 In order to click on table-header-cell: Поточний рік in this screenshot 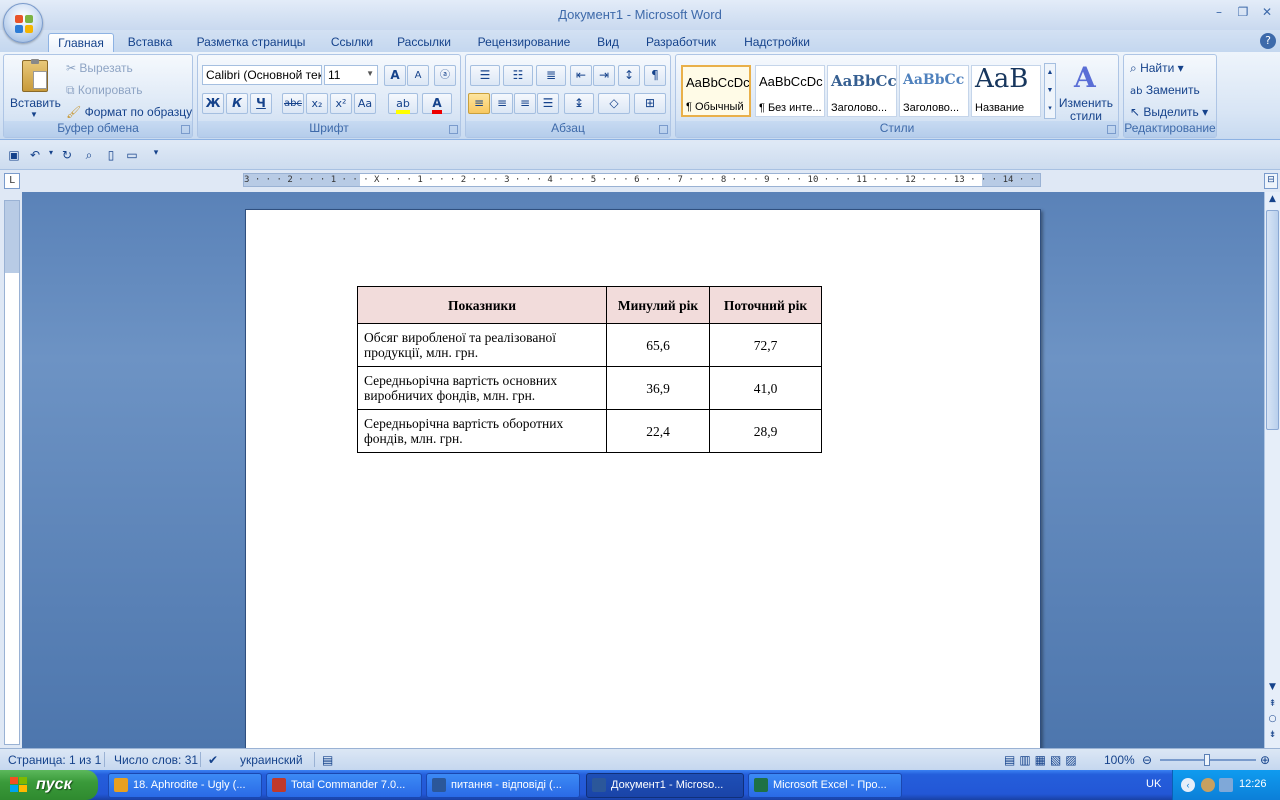, I will do `click(765, 305)`.